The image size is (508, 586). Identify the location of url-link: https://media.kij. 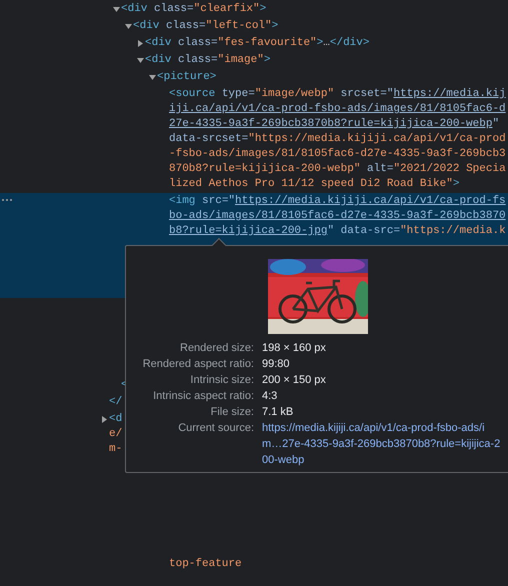
(449, 94).